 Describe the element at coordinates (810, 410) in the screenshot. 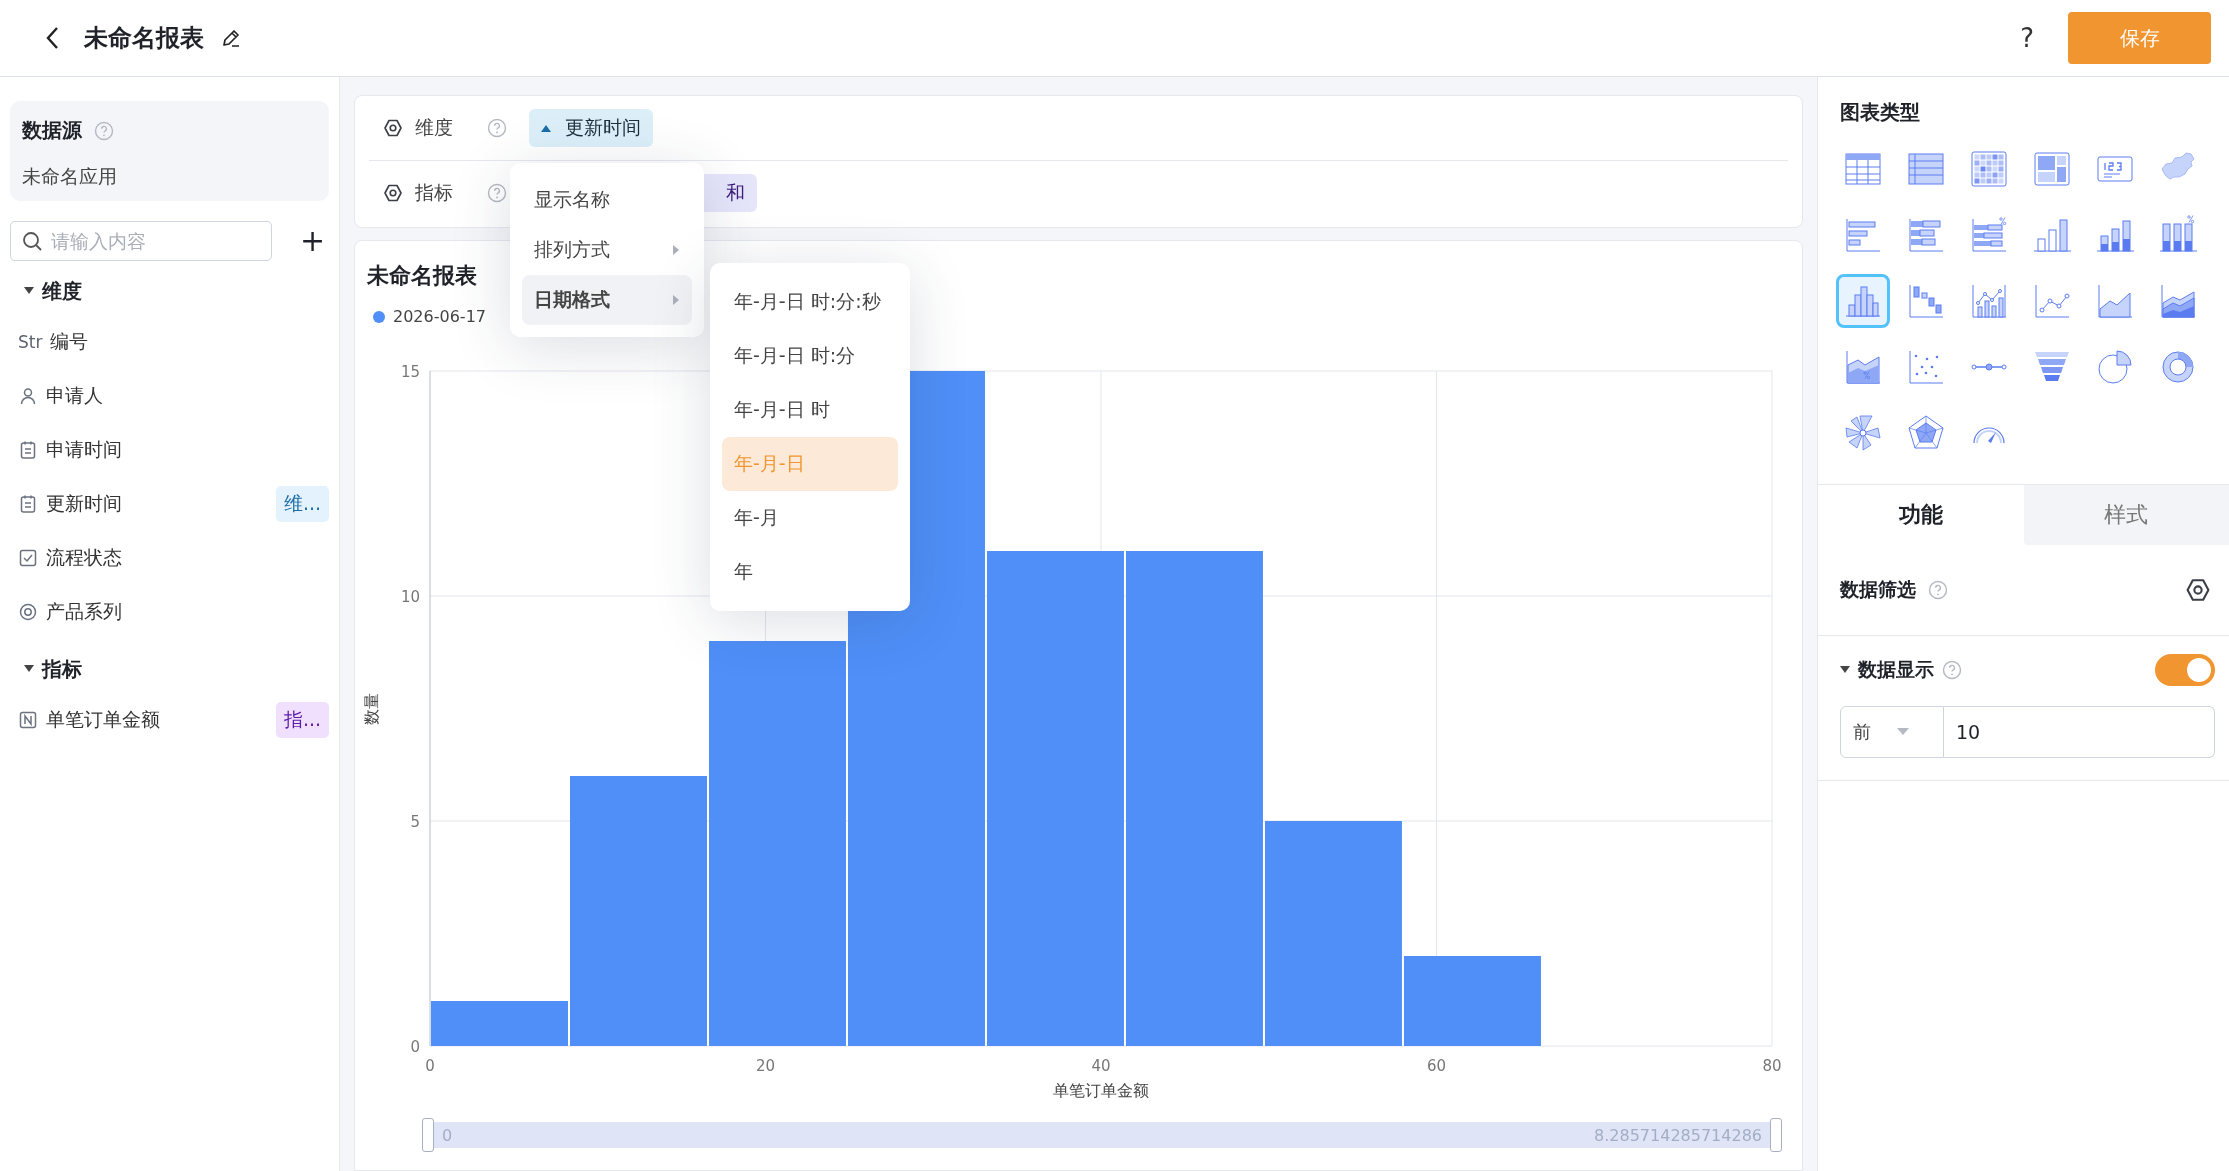

I see `menu-item: 年-月-日 时` at that location.